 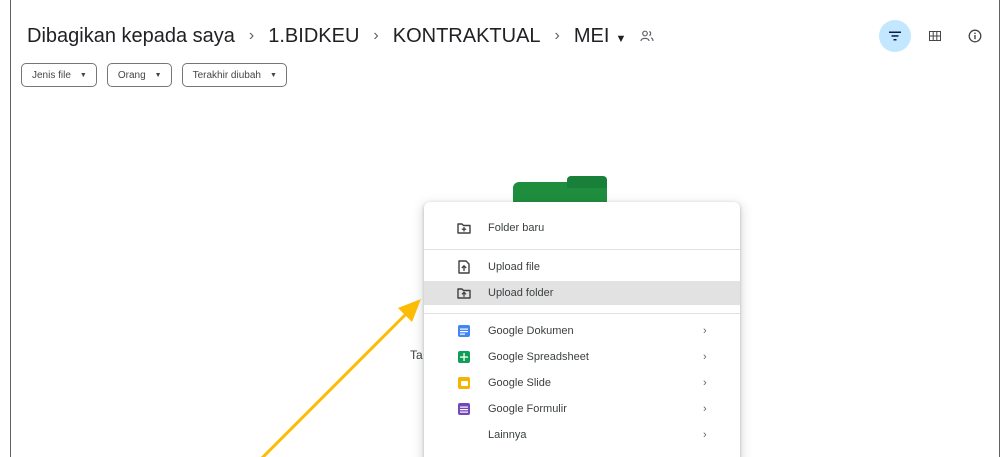 What do you see at coordinates (340, 378) in the screenshot?
I see `annotation-arrow` at bounding box center [340, 378].